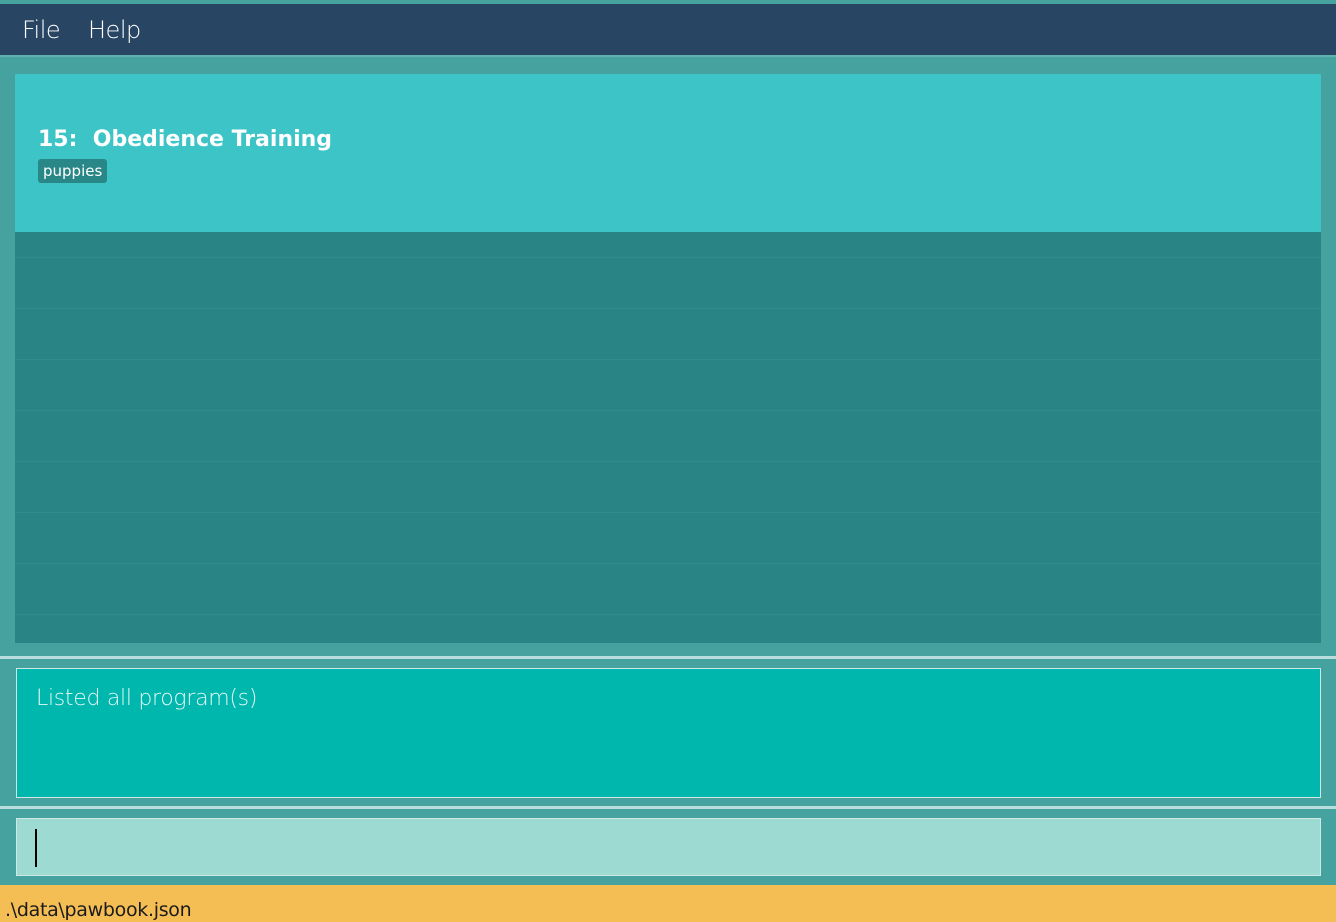  Describe the element at coordinates (73, 171) in the screenshot. I see `program-tag: puppies` at that location.